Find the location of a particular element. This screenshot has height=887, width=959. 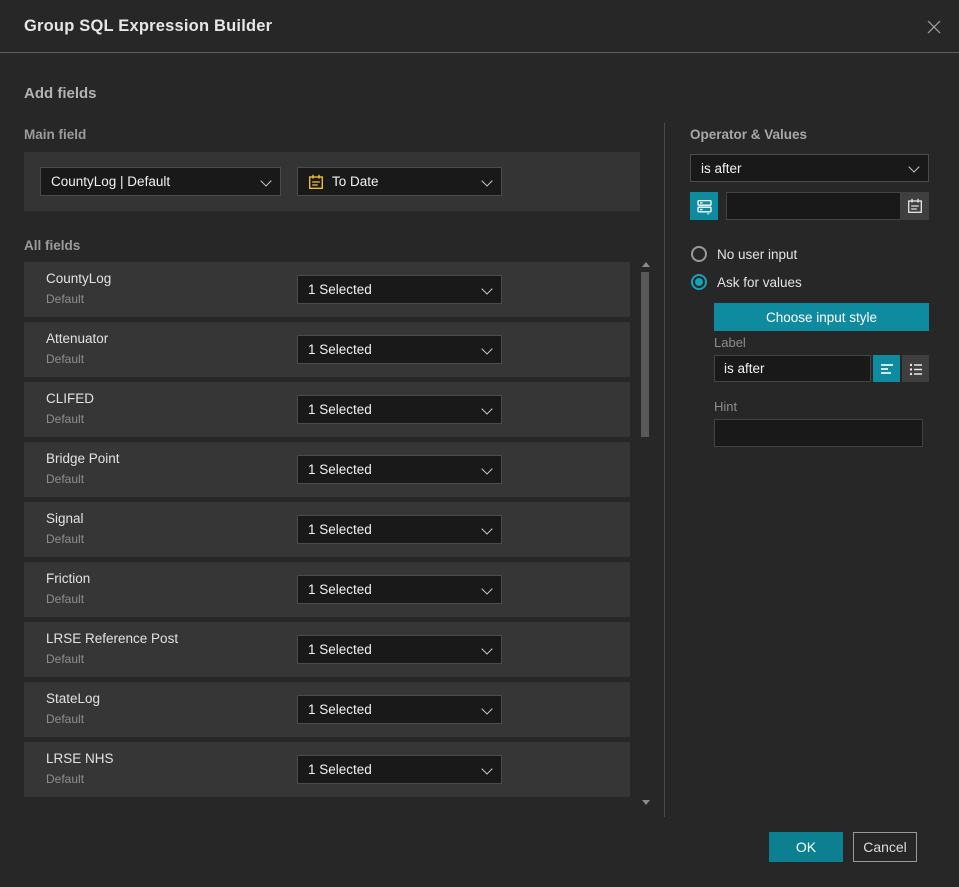

field-row: Bridge Point Default 1 Selected is located at coordinates (327, 469).